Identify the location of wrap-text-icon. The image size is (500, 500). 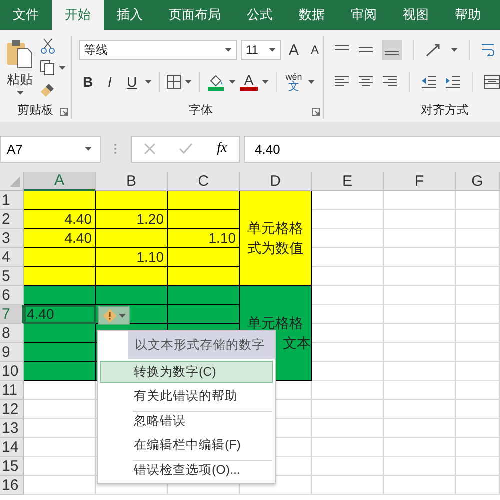
(488, 50).